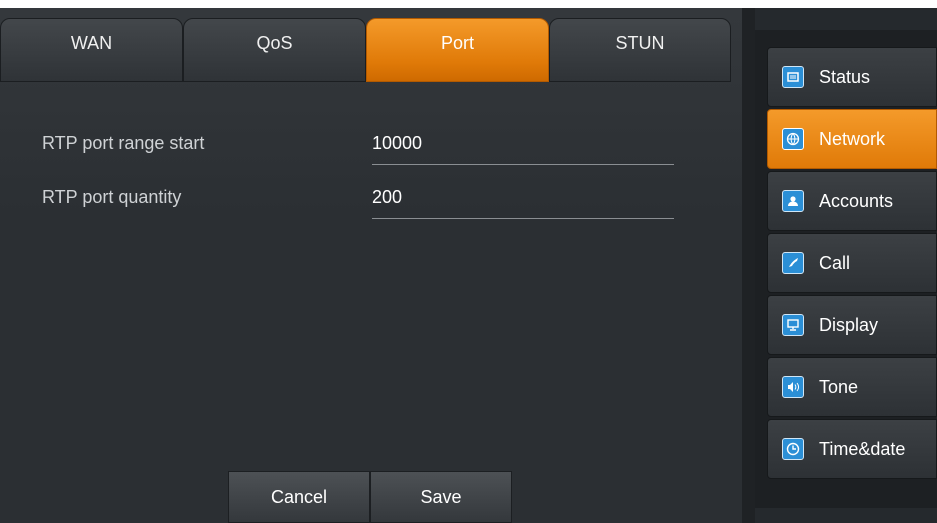 The width and height of the screenshot is (937, 523). What do you see at coordinates (862, 448) in the screenshot?
I see `sidebar-item-label: Time&date` at bounding box center [862, 448].